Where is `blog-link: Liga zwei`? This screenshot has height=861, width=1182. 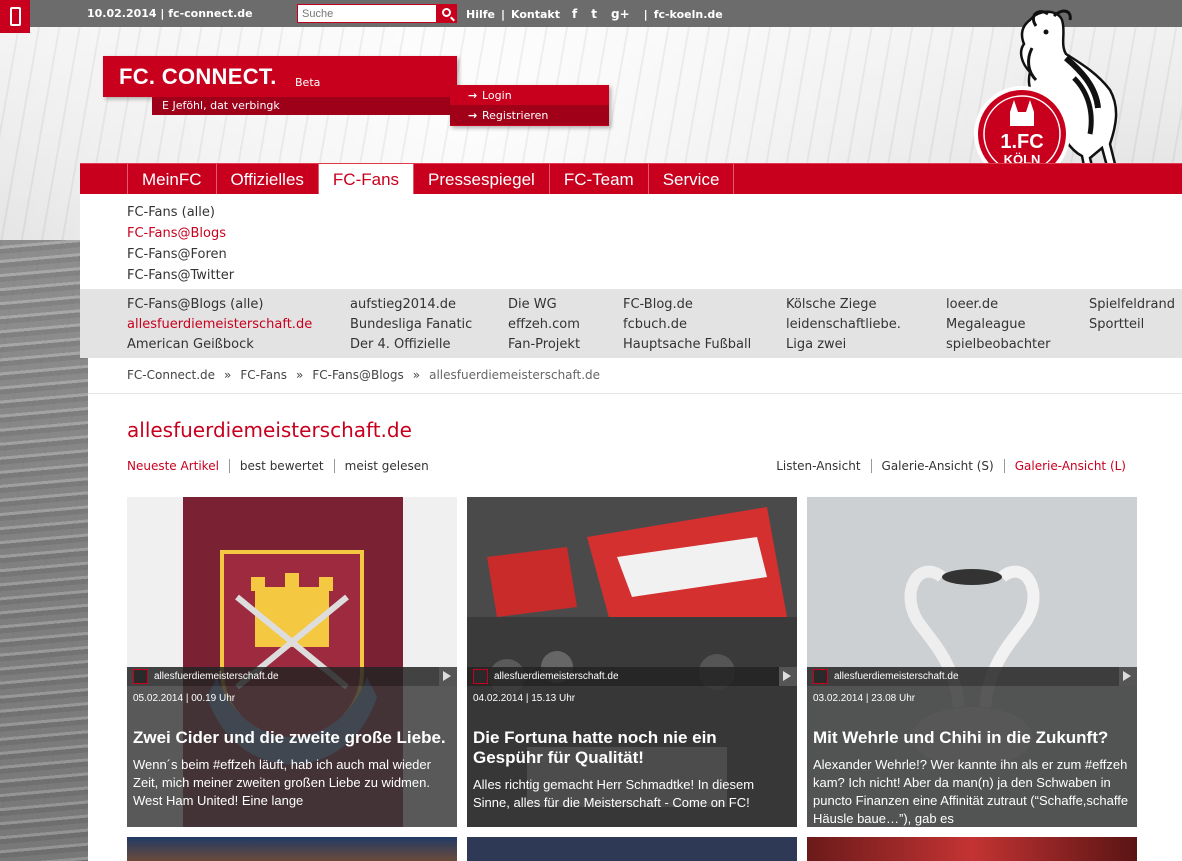
blog-link: Liga zwei is located at coordinates (843, 345).